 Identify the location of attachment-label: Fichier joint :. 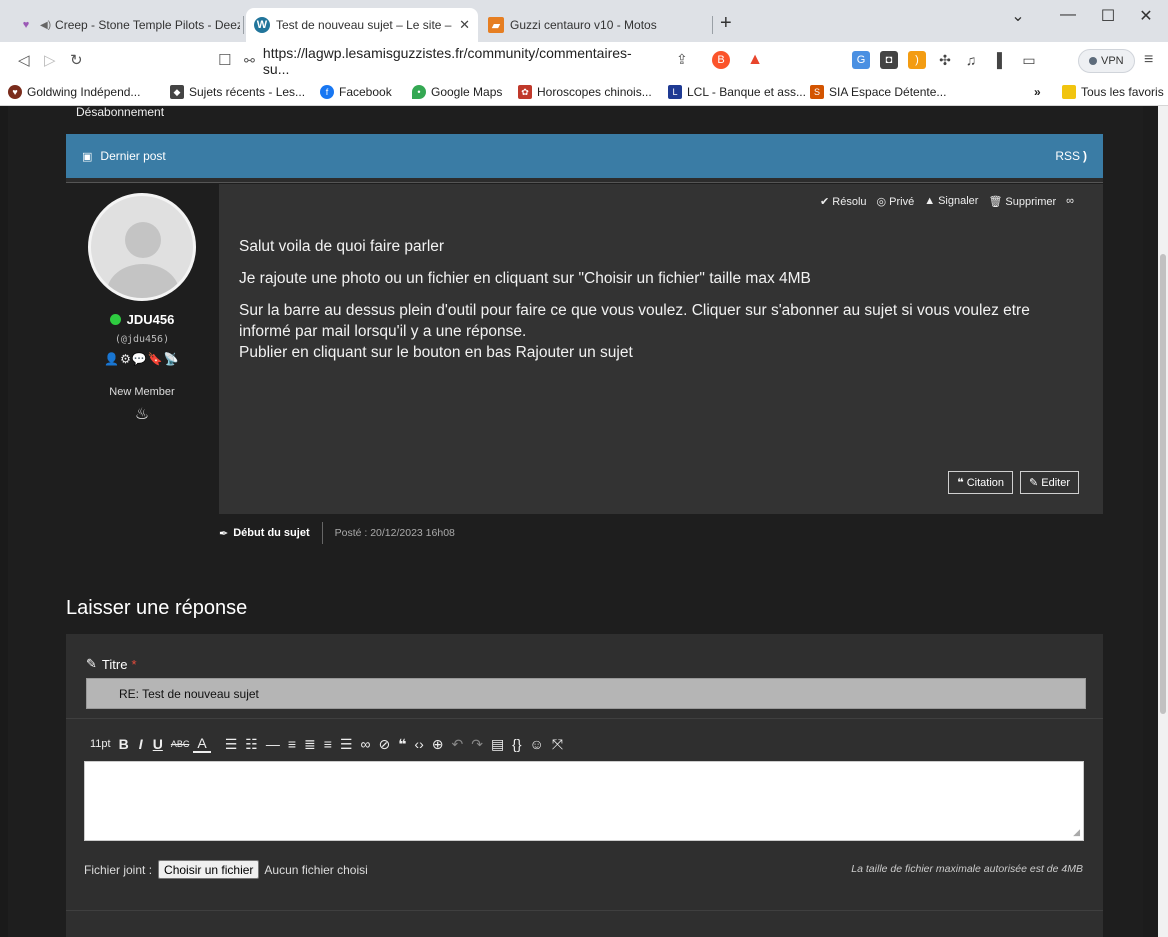
(118, 869).